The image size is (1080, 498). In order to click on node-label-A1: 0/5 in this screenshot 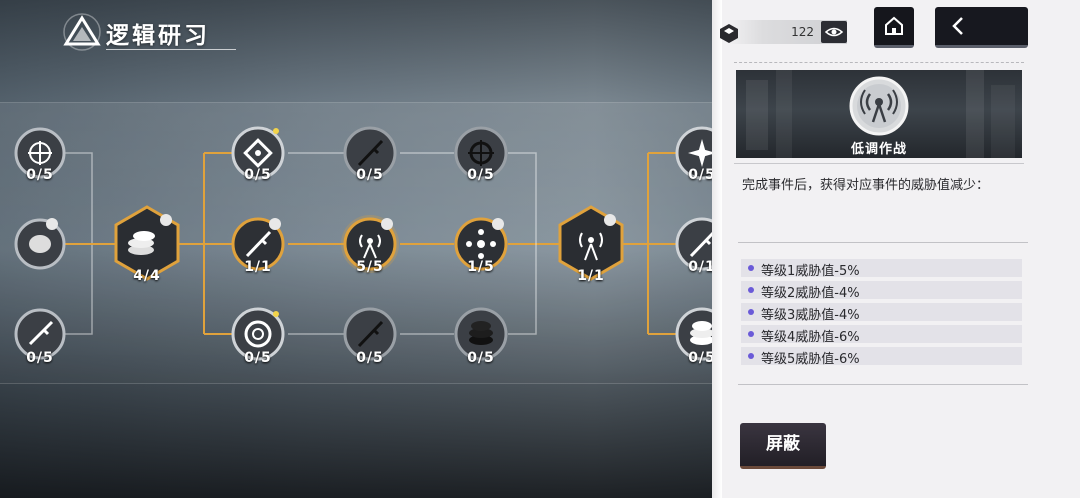, I will do `click(258, 175)`.